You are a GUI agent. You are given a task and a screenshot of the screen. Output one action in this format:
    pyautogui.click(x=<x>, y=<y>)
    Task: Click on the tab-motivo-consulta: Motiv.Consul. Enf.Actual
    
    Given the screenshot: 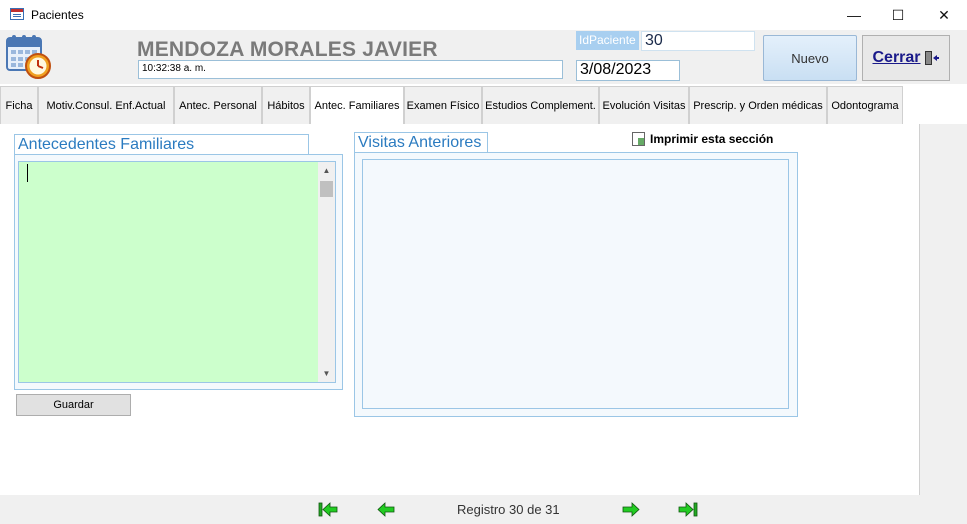 What is the action you would take?
    pyautogui.click(x=106, y=105)
    